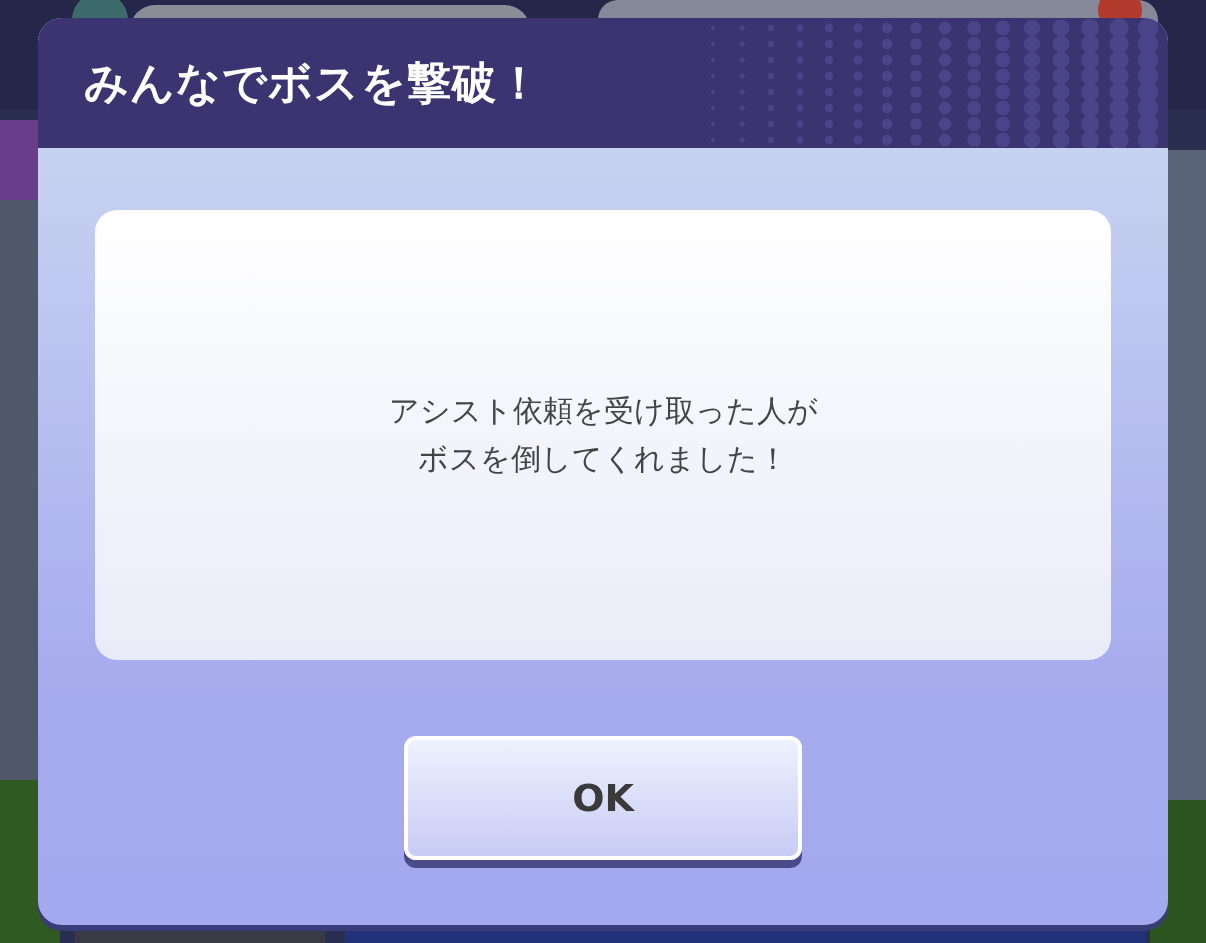 The image size is (1206, 943). Describe the element at coordinates (603, 435) in the screenshot. I see `message-text: アシスト依頼を受け取った人が ボスを倒してくれました！` at that location.